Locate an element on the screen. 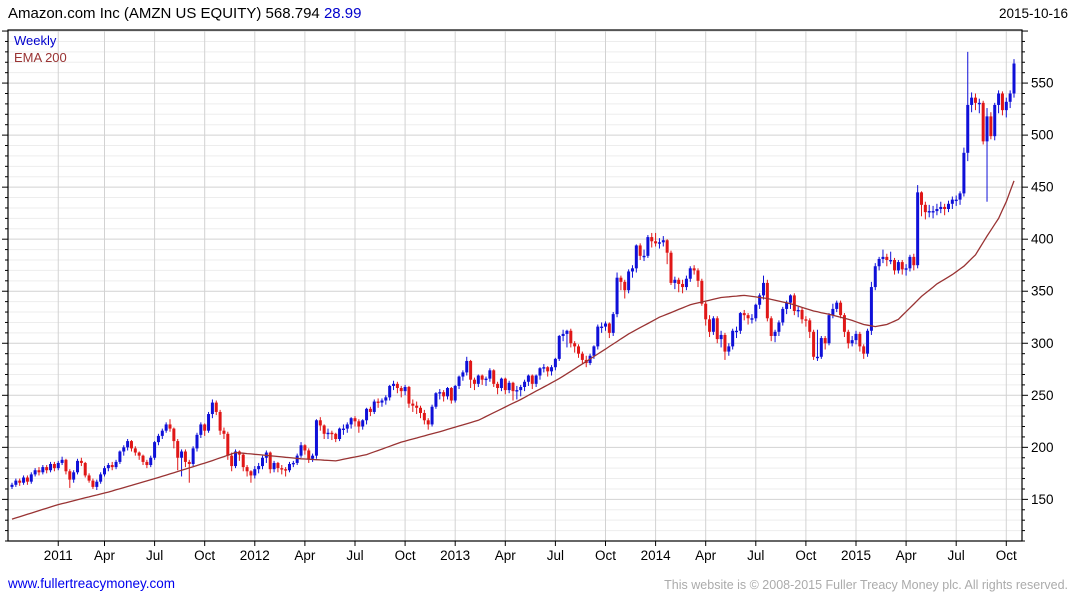 This screenshot has height=600, width=1075. svg-text: 200 is located at coordinates (1042, 447).